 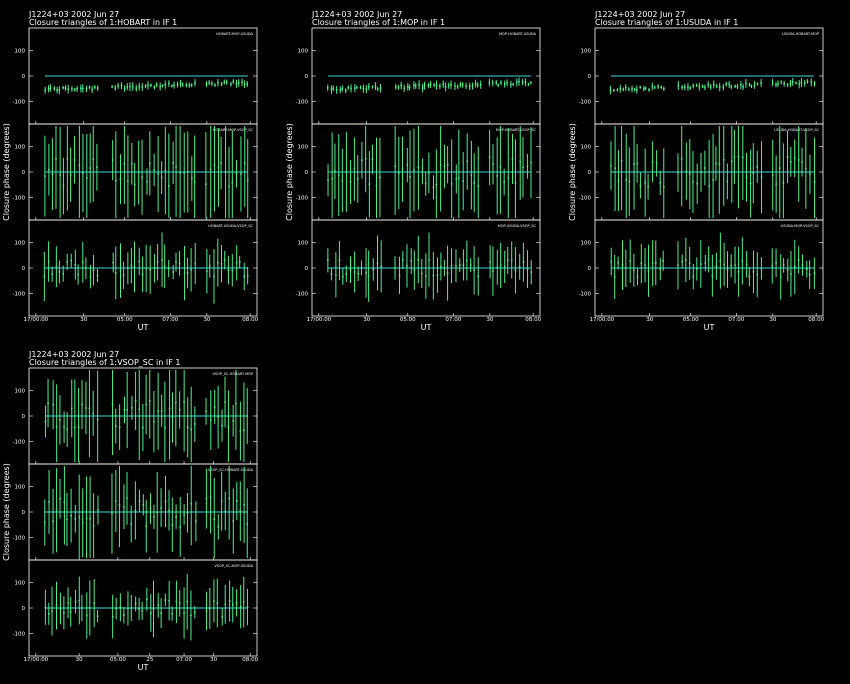 I want to click on chart-subtitle: Closure triangles of 1:USUDA in IF 1, so click(x=666, y=22).